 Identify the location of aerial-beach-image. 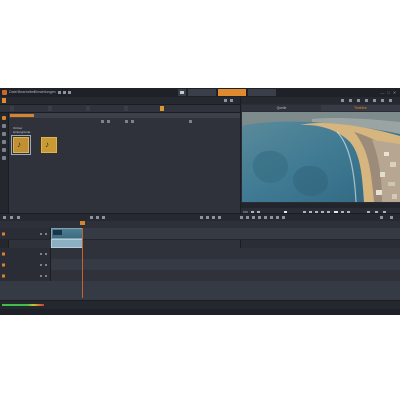
(321, 157).